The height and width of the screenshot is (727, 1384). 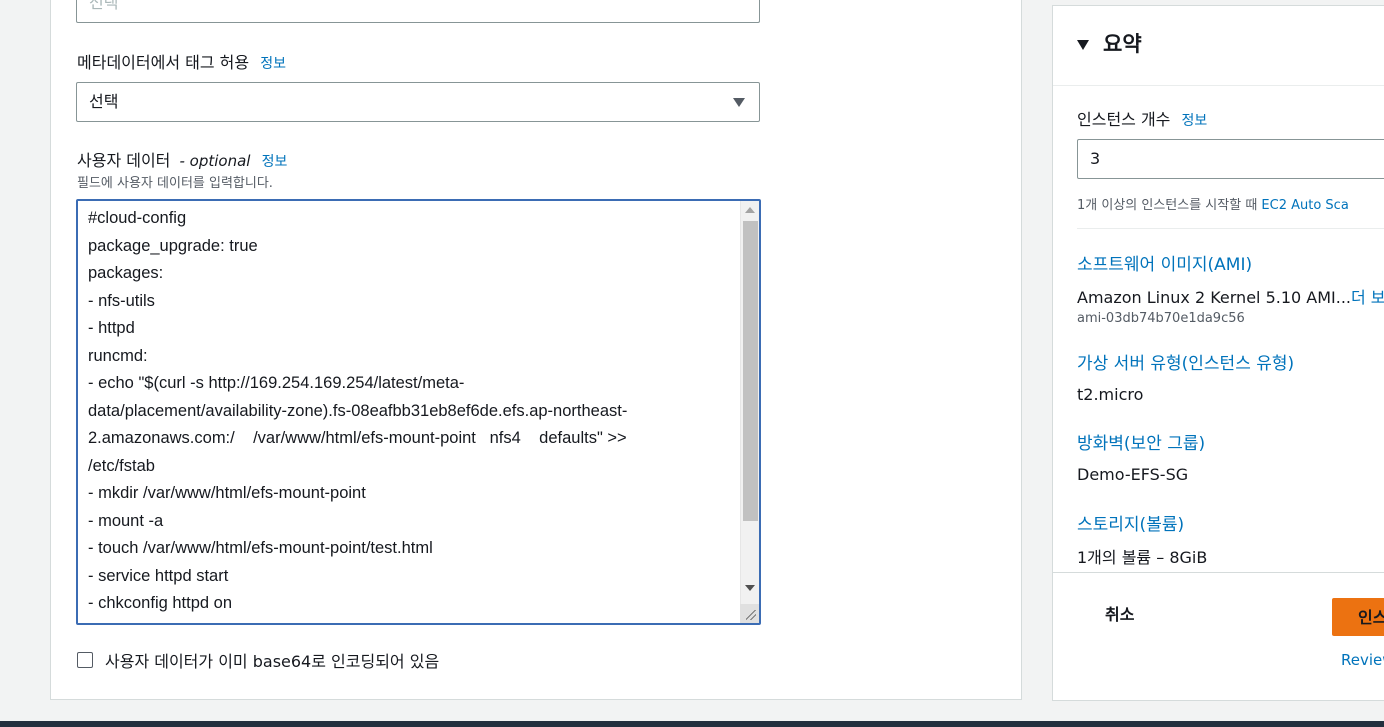 I want to click on review-link: Review, so click(x=1362, y=660).